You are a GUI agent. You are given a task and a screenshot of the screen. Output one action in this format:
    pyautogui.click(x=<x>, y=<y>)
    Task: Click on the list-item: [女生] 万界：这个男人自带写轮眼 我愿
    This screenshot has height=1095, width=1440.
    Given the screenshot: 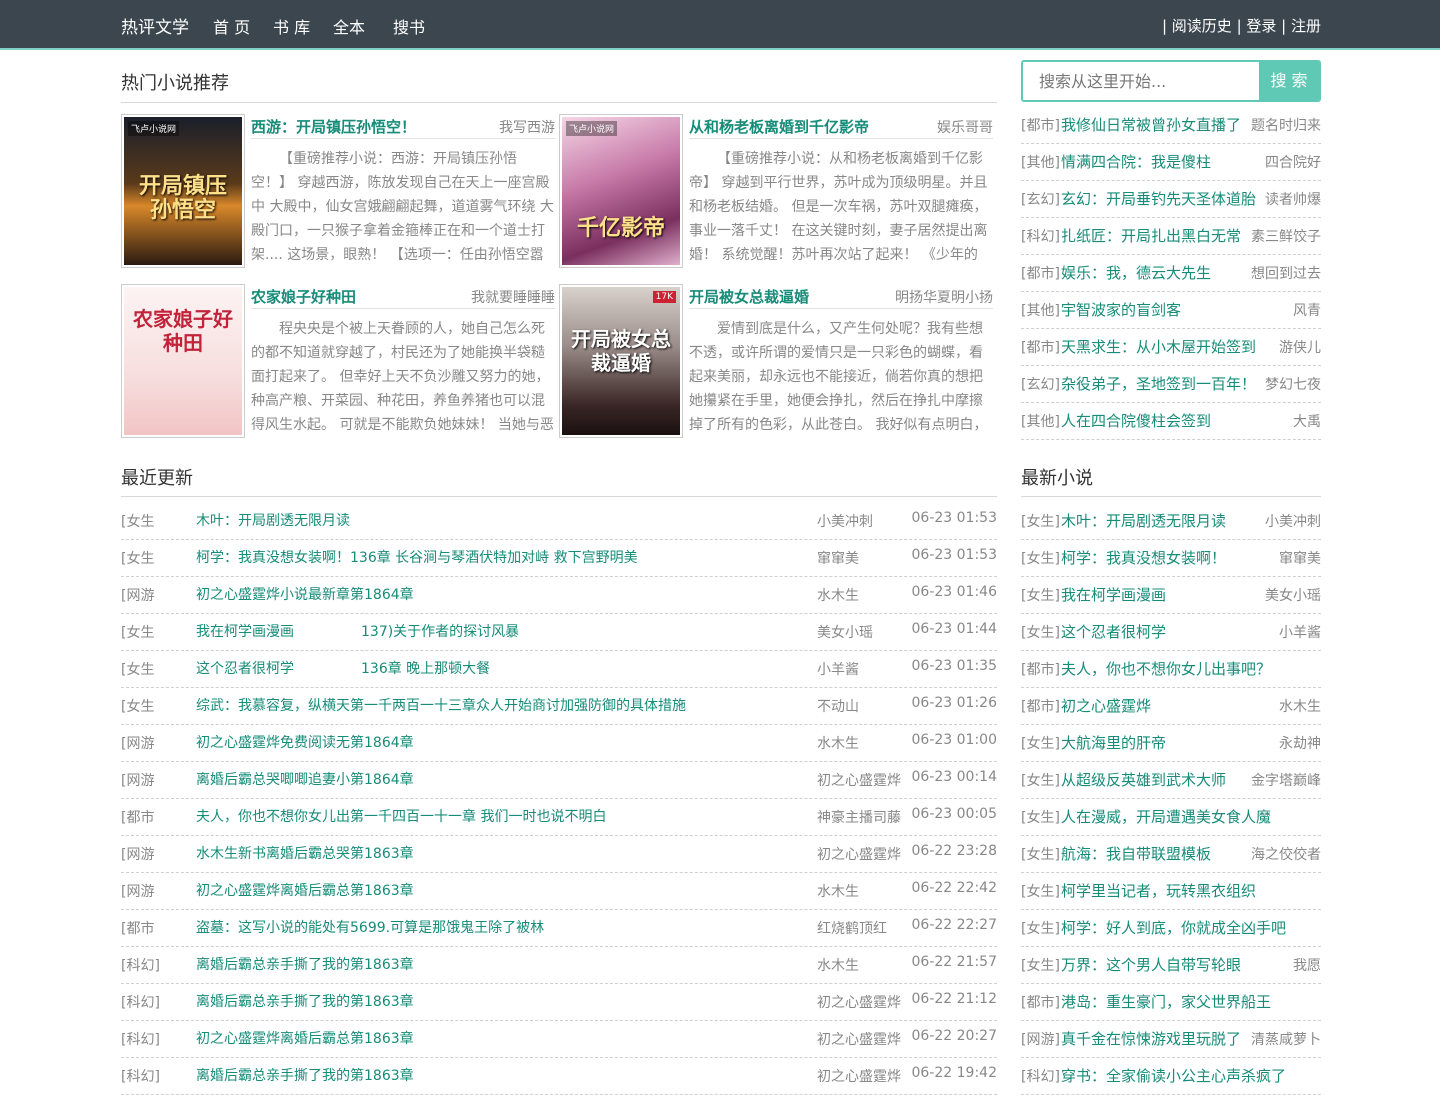 What is the action you would take?
    pyautogui.click(x=1171, y=965)
    